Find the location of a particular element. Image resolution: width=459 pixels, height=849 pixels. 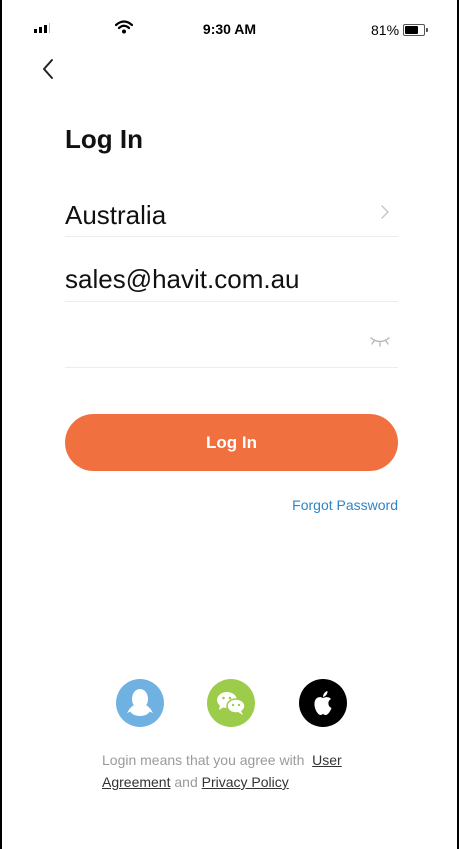

eye-closed-icon is located at coordinates (380, 341).